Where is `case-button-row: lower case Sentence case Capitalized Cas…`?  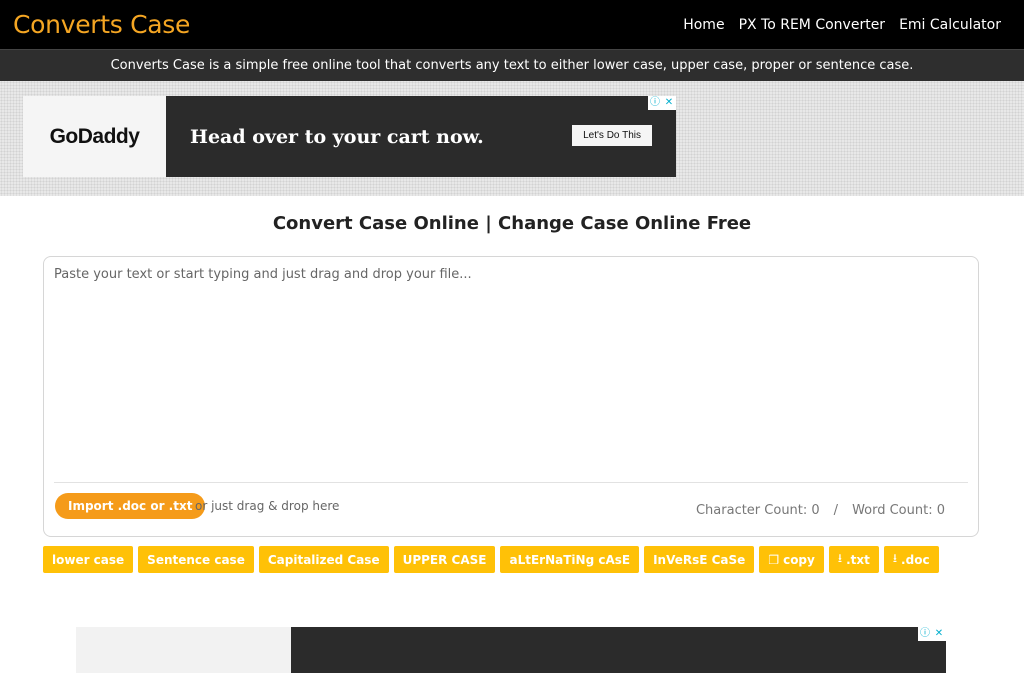 case-button-row: lower case Sentence case Capitalized Cas… is located at coordinates (491, 559).